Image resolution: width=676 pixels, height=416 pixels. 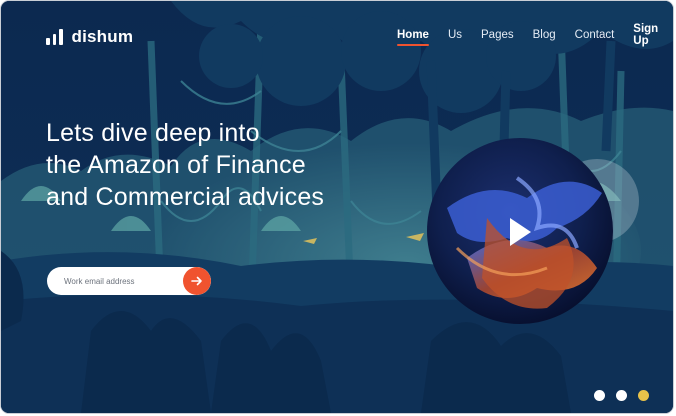 What do you see at coordinates (544, 35) in the screenshot?
I see `nav-blog: Blog` at bounding box center [544, 35].